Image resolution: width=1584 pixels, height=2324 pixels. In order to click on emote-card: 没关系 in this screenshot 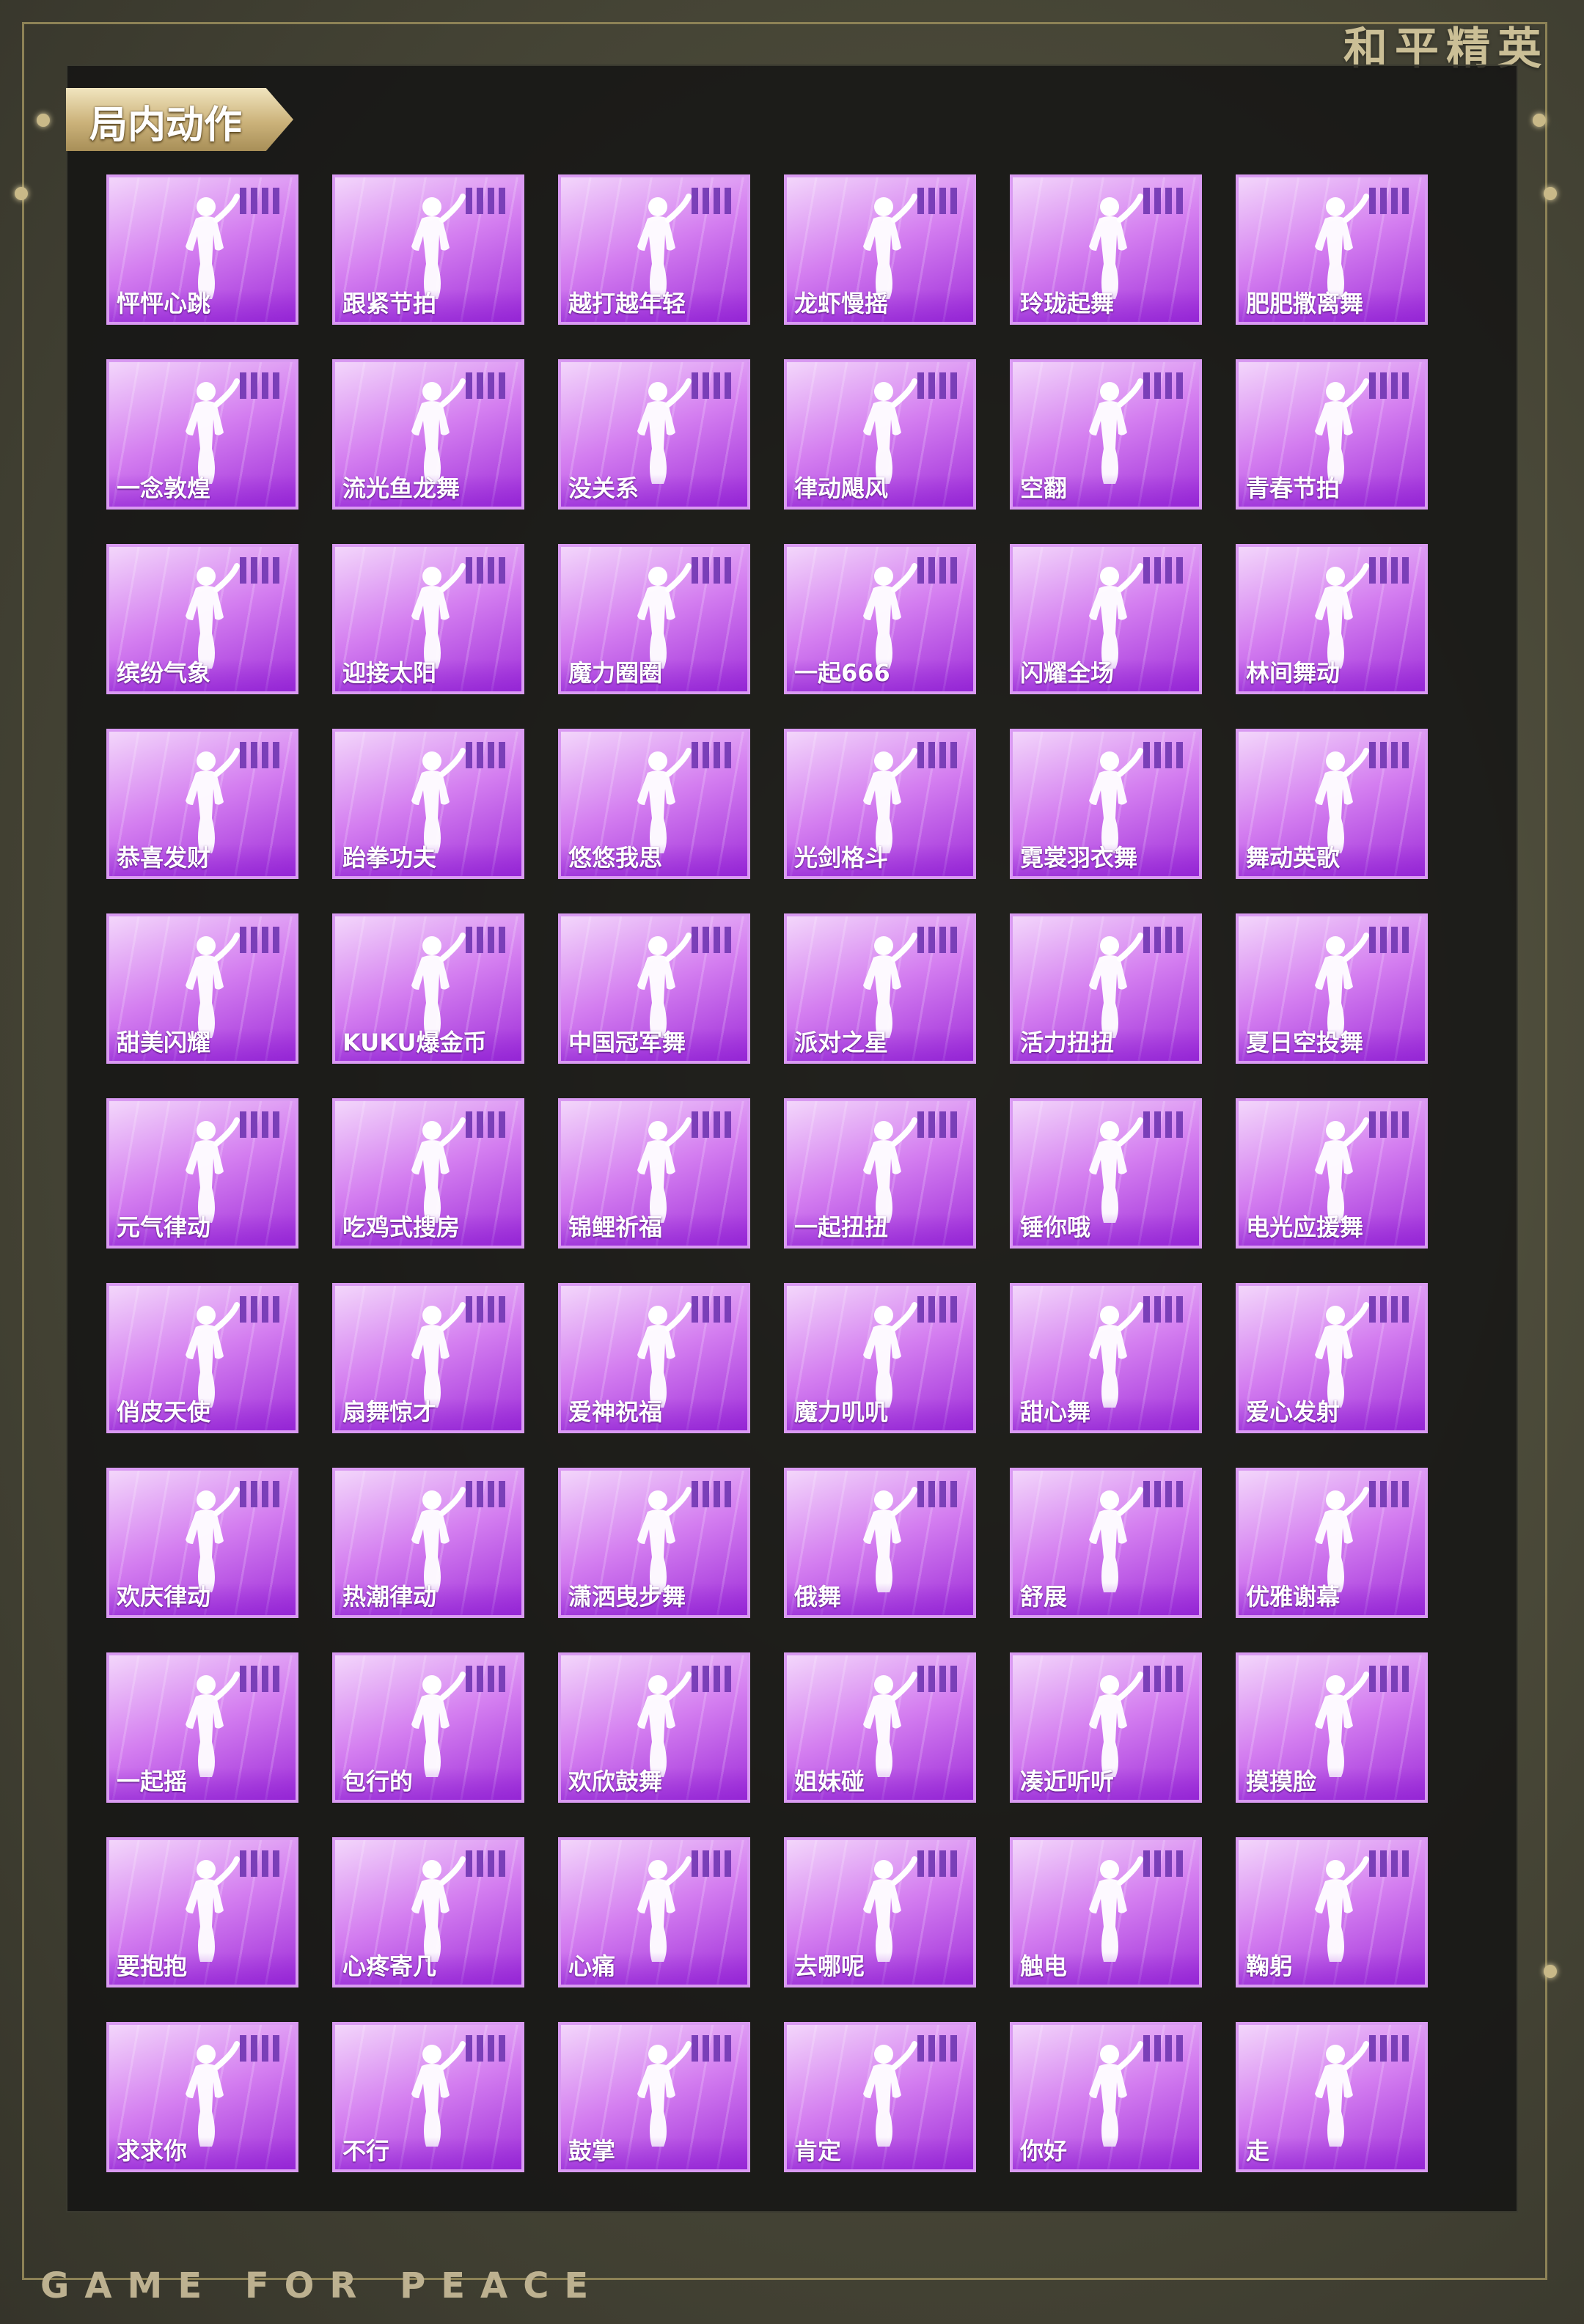, I will do `click(654, 434)`.